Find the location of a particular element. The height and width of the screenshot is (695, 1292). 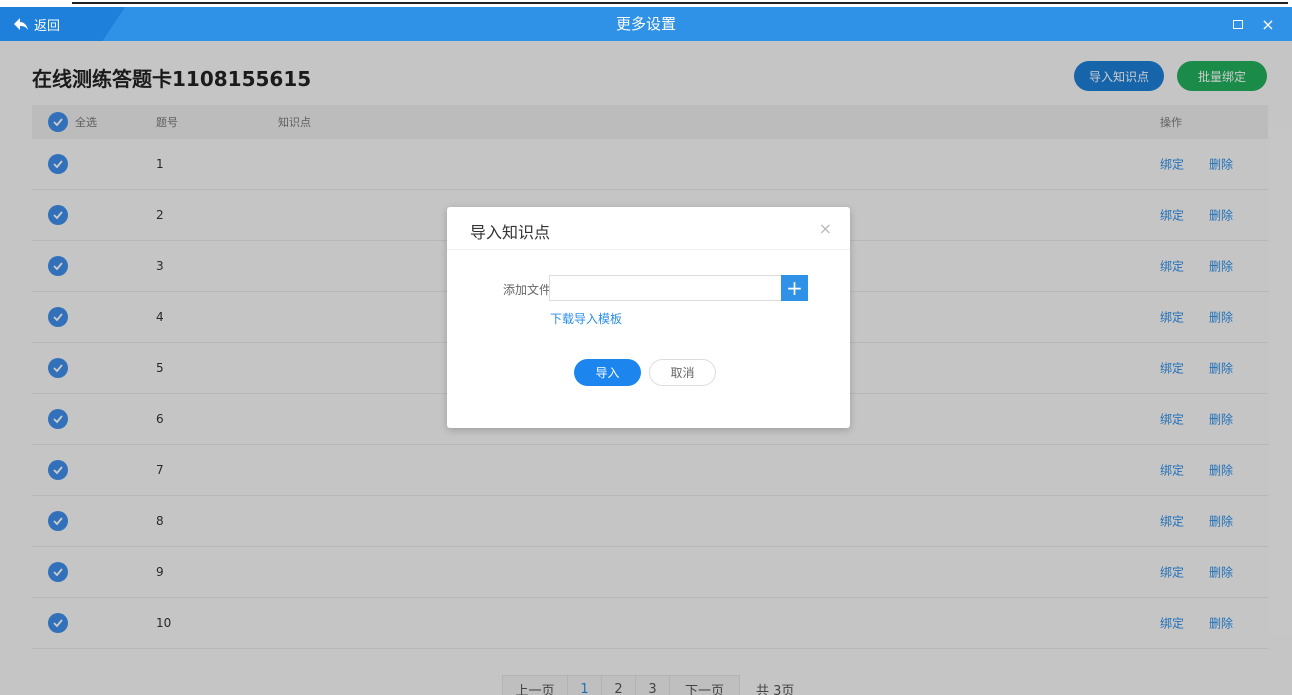

plus-icon: + is located at coordinates (794, 288).